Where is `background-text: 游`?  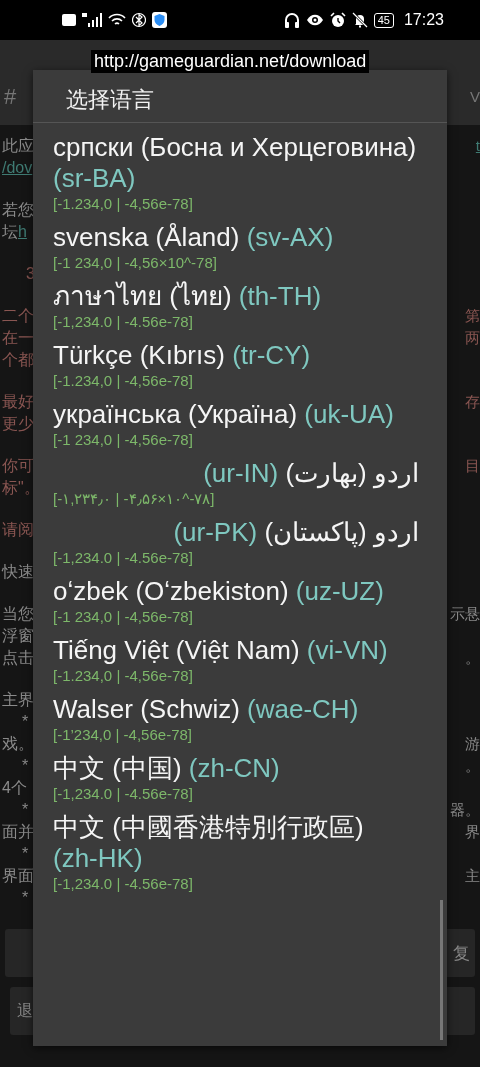
background-text: 游 is located at coordinates (472, 743).